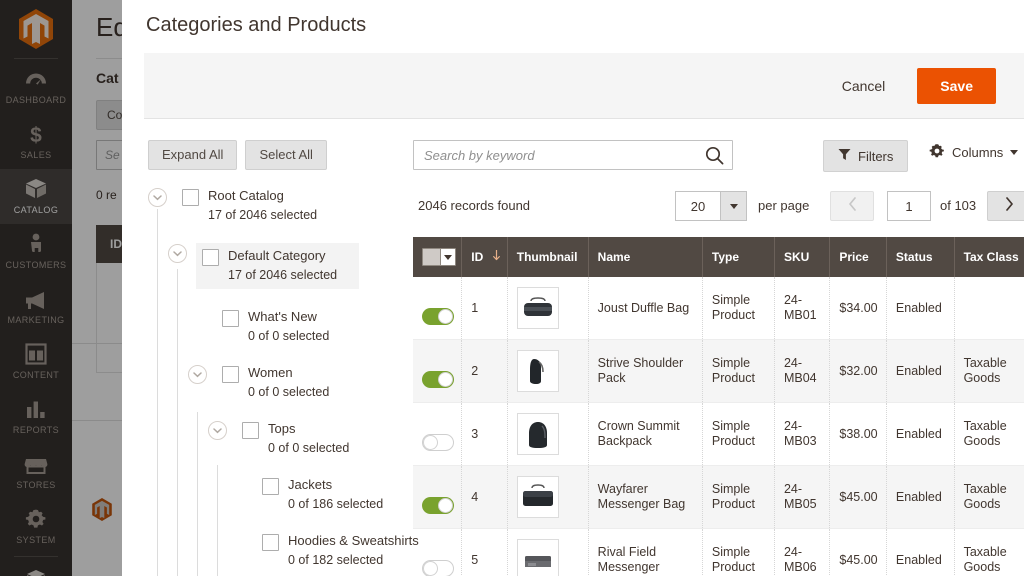 The height and width of the screenshot is (576, 1024). Describe the element at coordinates (956, 85) in the screenshot. I see `save-button: Save` at that location.